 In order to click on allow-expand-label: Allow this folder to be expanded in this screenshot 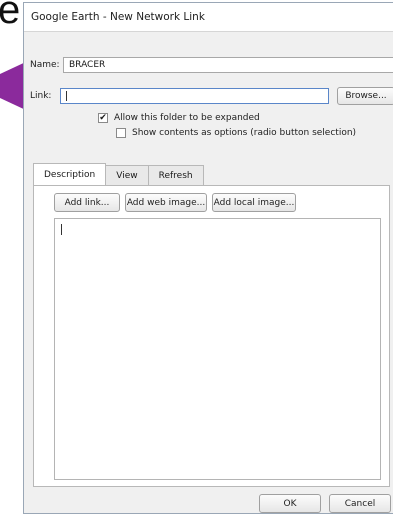, I will do `click(187, 118)`.